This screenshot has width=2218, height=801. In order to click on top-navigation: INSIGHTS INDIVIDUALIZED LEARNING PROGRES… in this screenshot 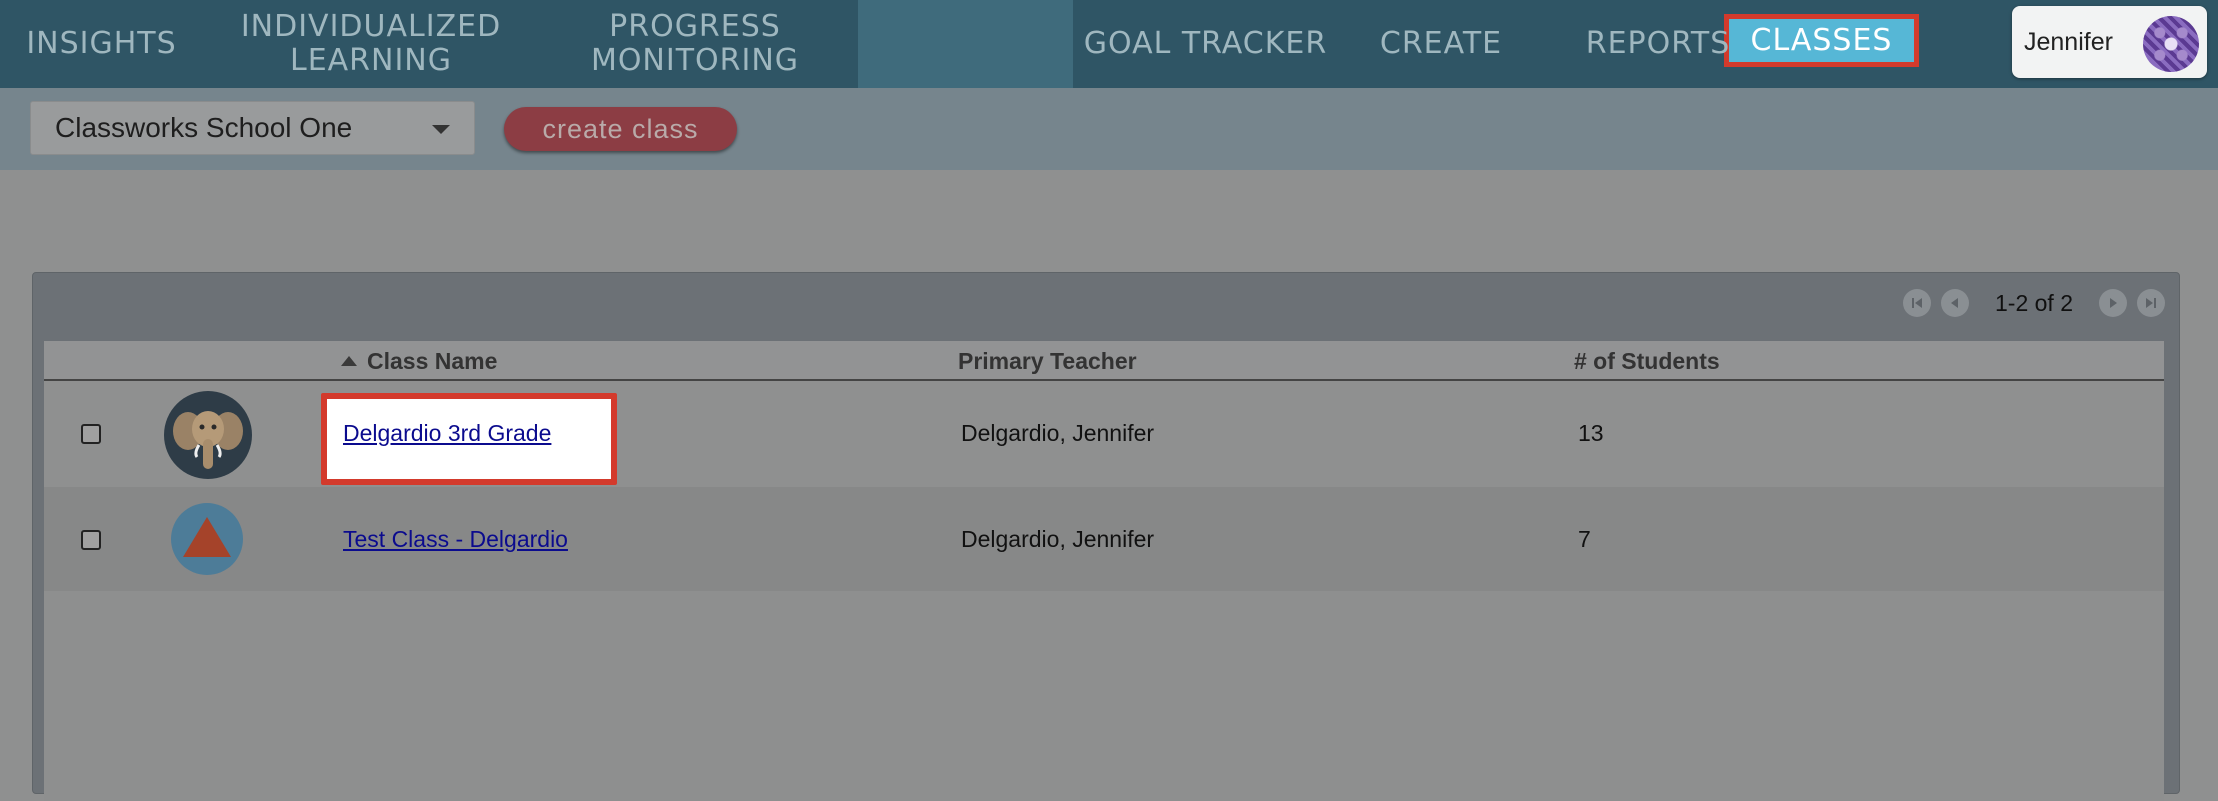, I will do `click(1109, 44)`.